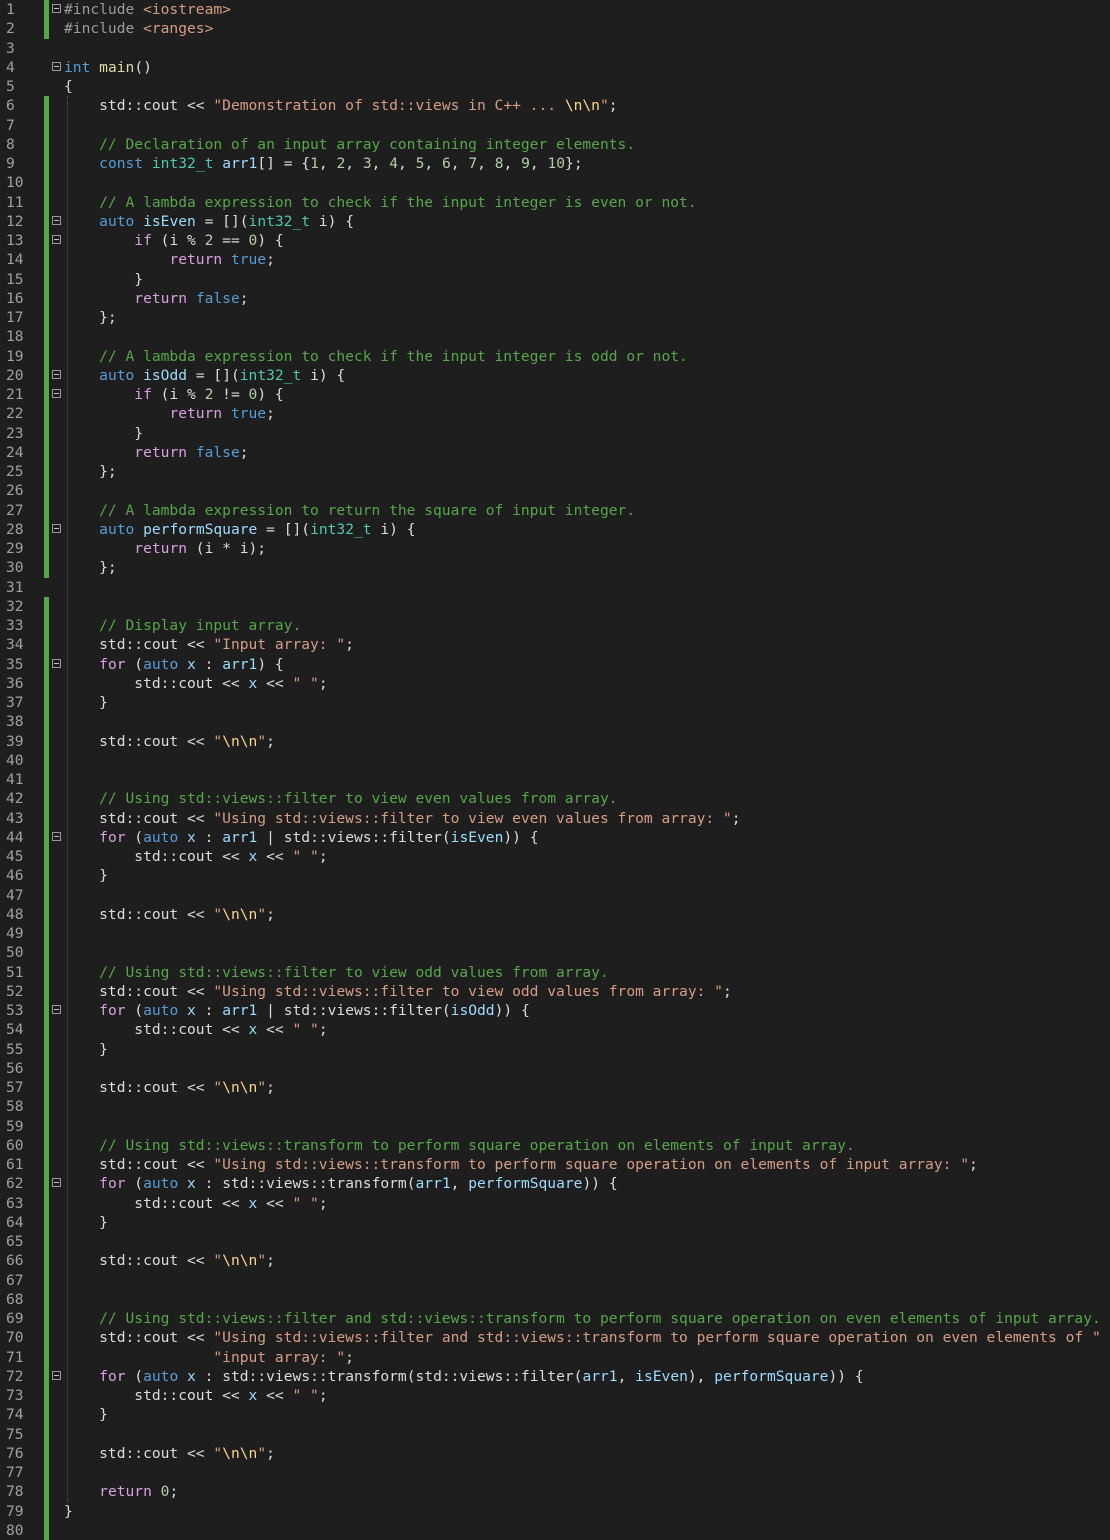 The height and width of the screenshot is (1540, 1110). Describe the element at coordinates (555, 876) in the screenshot. I see `code-line: 46 }` at that location.